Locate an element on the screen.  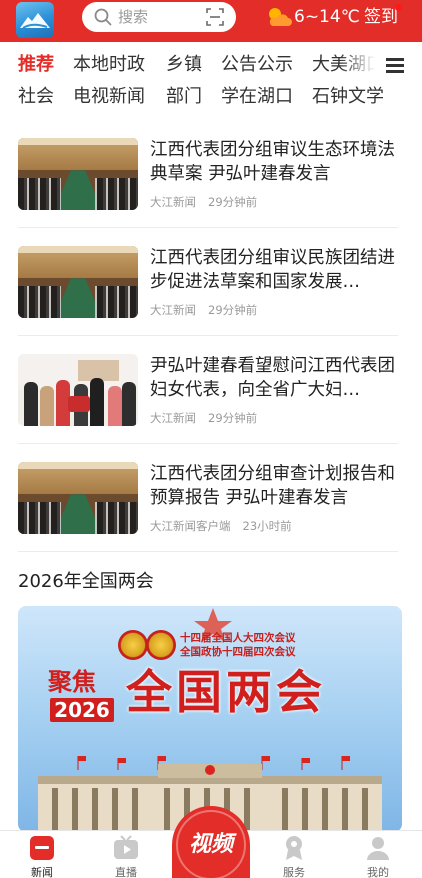
tab-departments: 部门 is located at coordinates (184, 97).